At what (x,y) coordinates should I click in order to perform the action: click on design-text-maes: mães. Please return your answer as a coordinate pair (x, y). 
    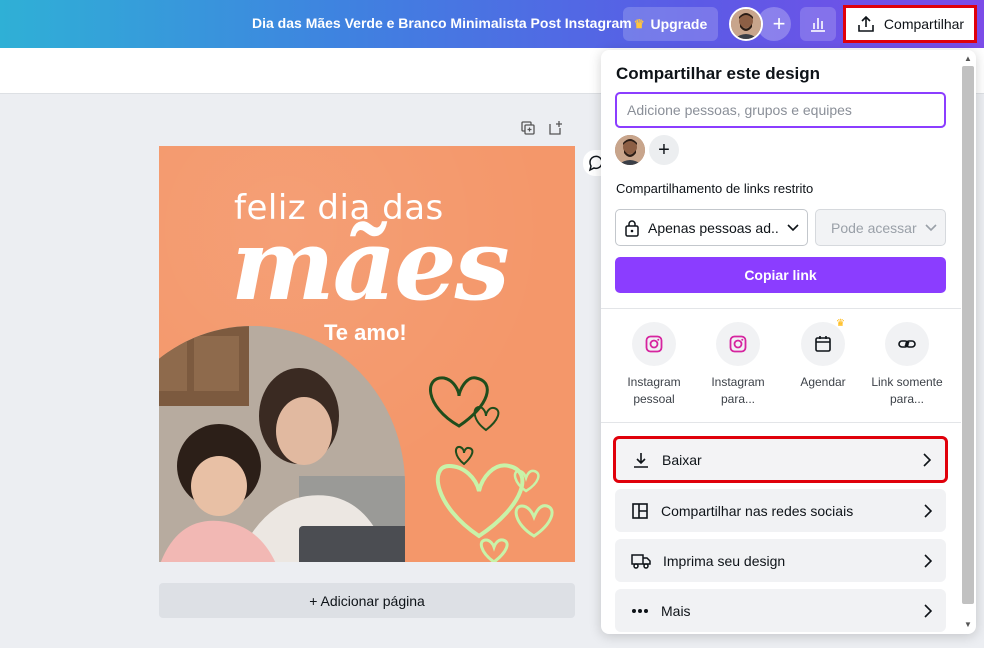
    Looking at the image, I should click on (370, 265).